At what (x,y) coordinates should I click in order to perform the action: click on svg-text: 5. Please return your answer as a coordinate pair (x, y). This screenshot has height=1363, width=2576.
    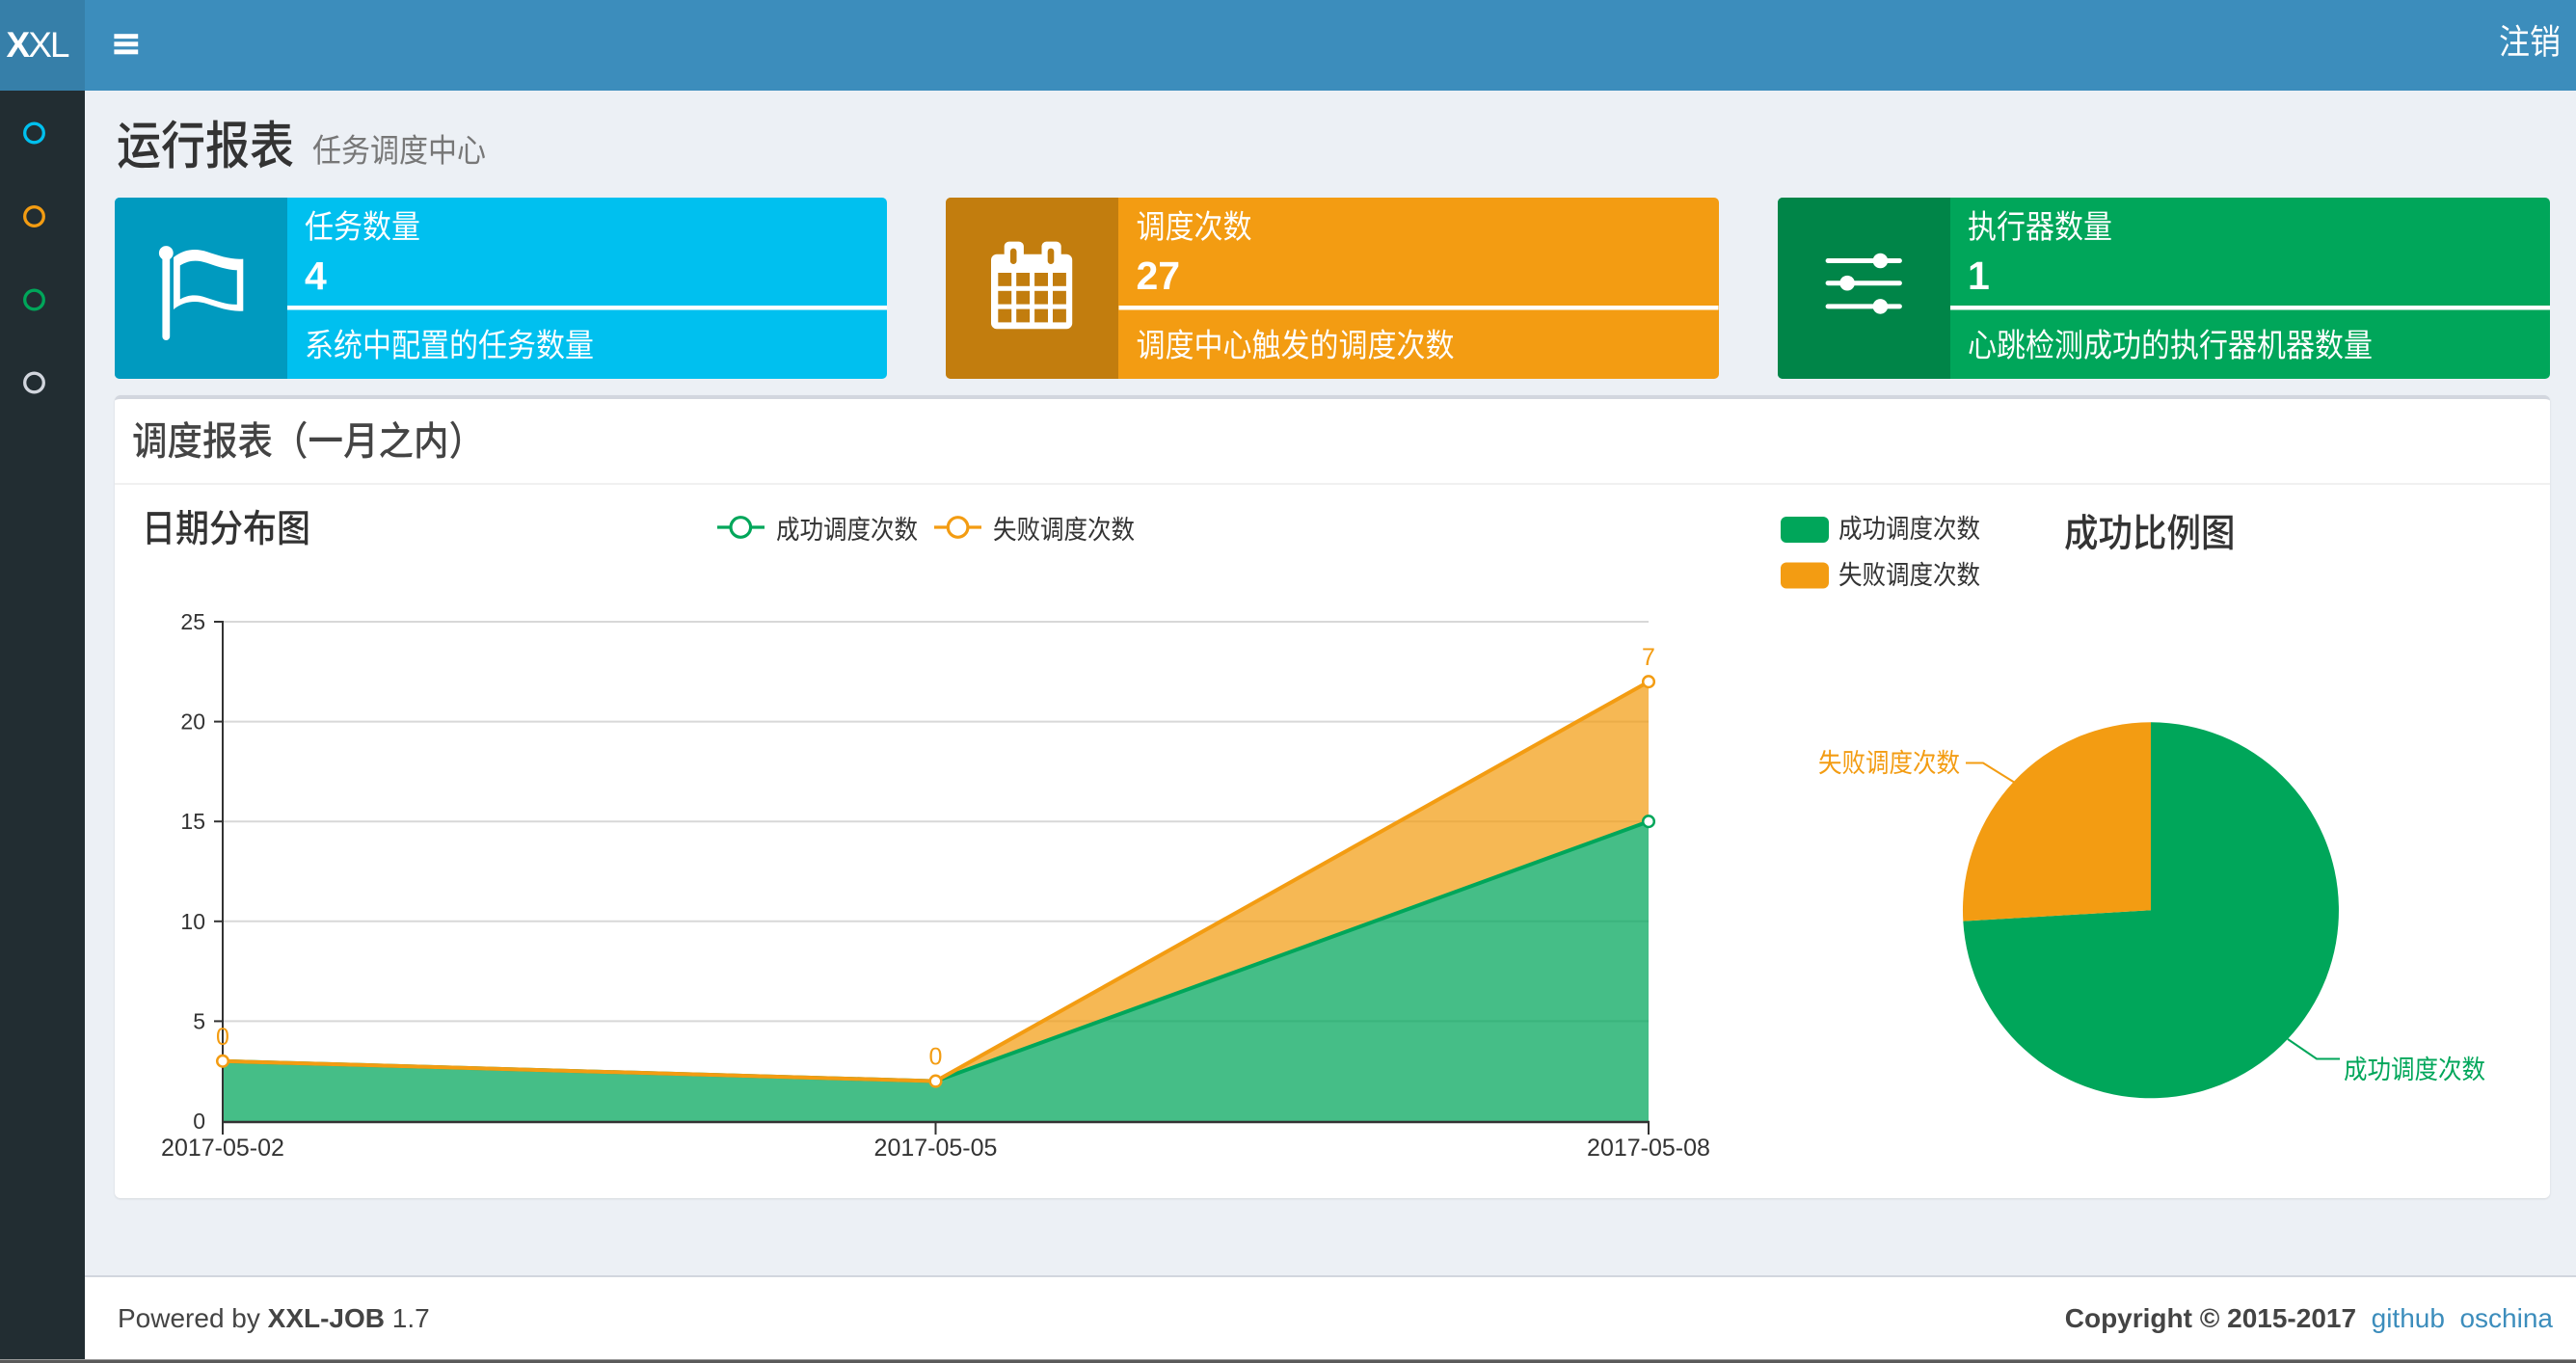
    Looking at the image, I should click on (199, 1020).